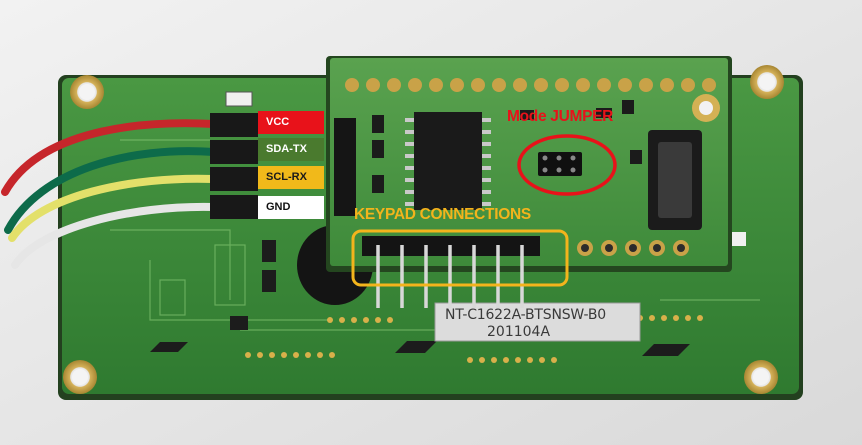  What do you see at coordinates (448, 161) in the screenshot?
I see `ic-chip` at bounding box center [448, 161].